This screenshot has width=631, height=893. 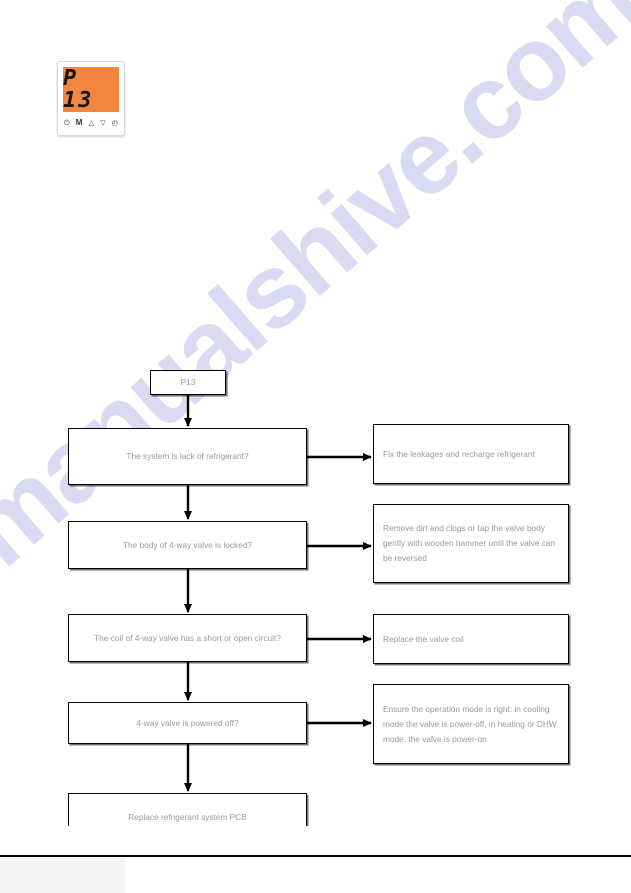 I want to click on flow-node-q4: 4-way valve is powered off?, so click(x=187, y=723).